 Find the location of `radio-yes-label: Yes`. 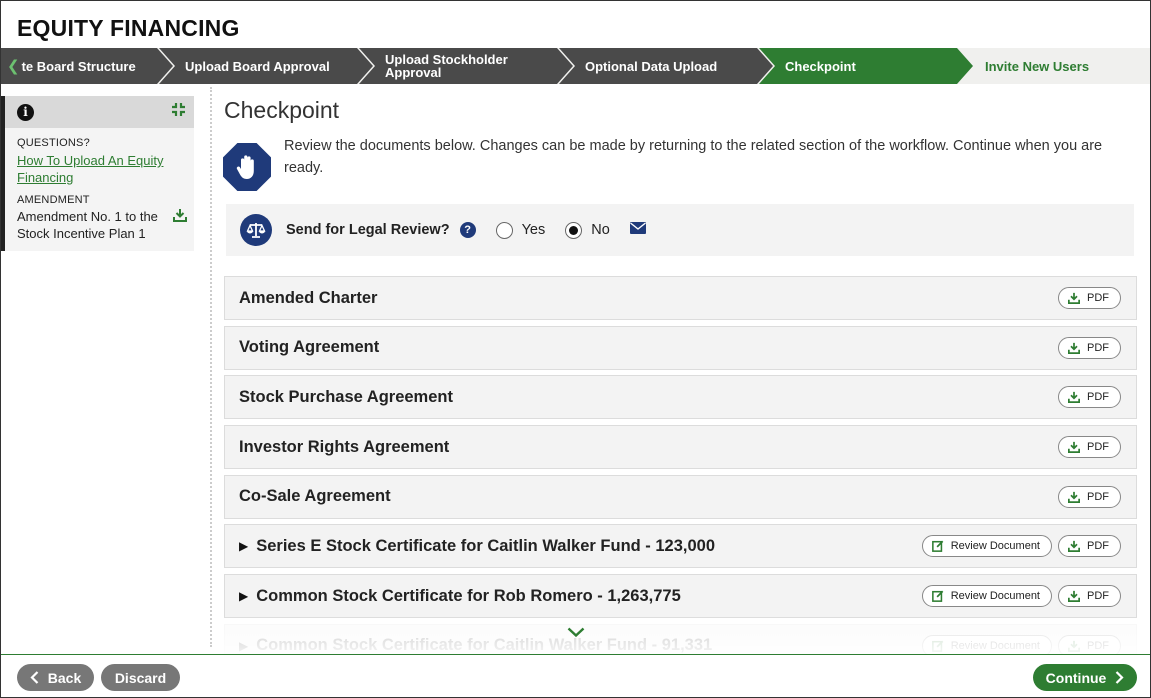

radio-yes-label: Yes is located at coordinates (533, 230).